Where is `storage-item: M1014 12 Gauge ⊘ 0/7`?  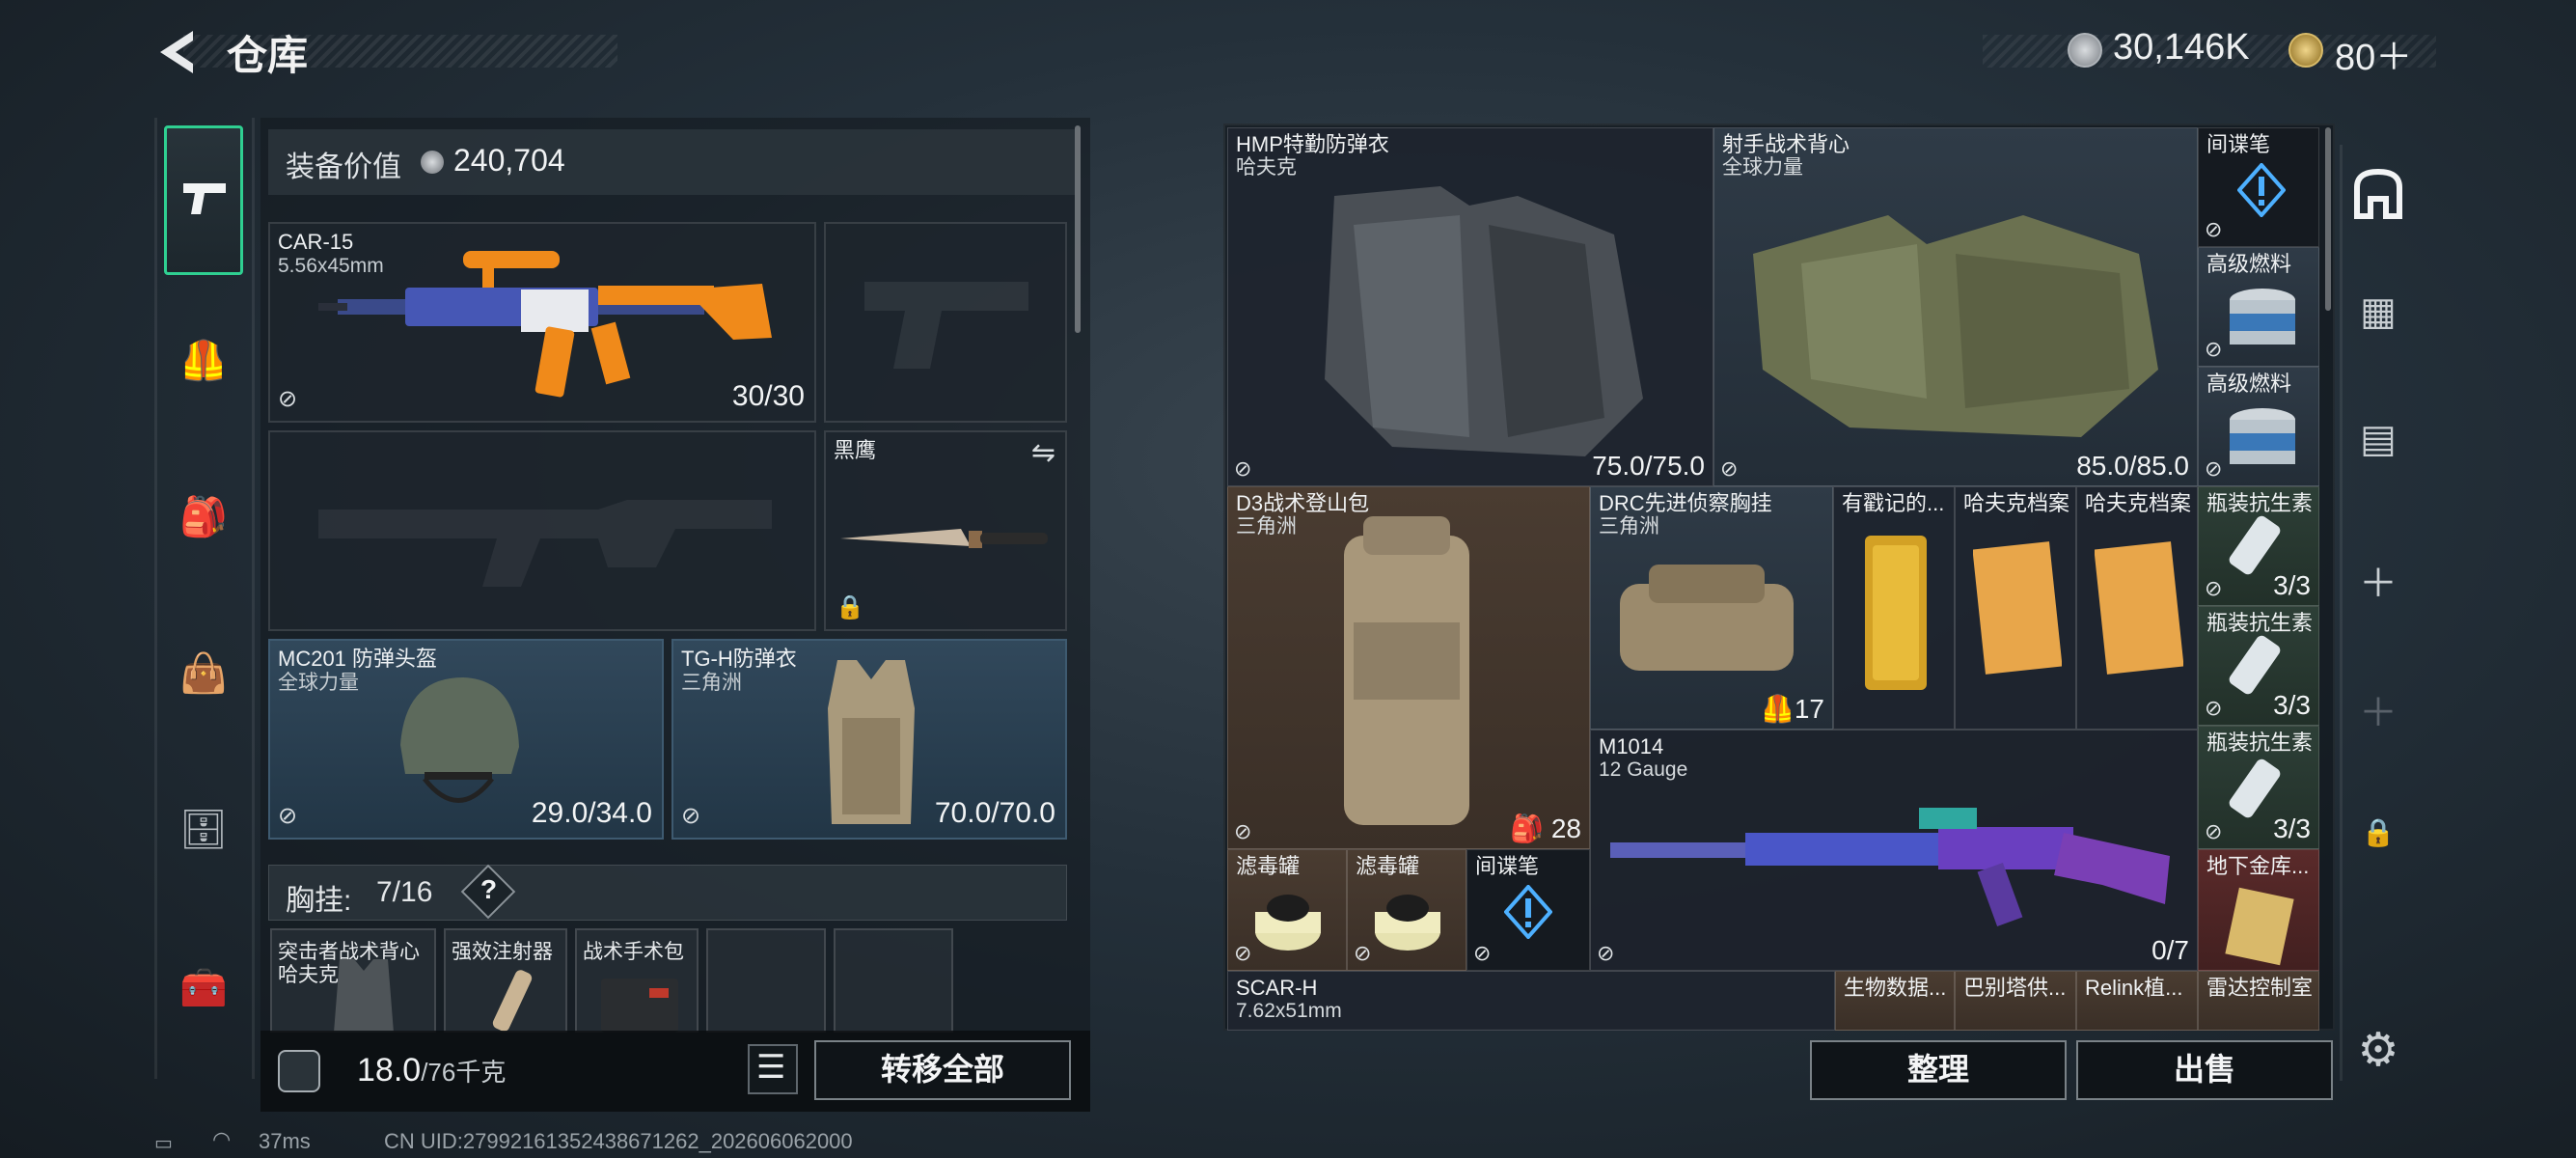 storage-item: M1014 12 Gauge ⊘ 0/7 is located at coordinates (1894, 850).